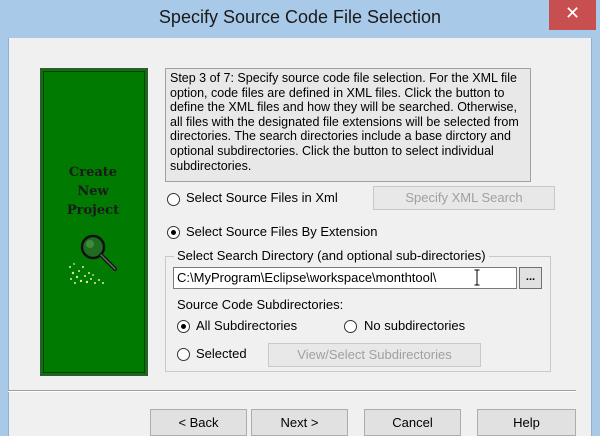 Image resolution: width=600 pixels, height=436 pixels. Describe the element at coordinates (477, 277) in the screenshot. I see `text-cursor-icon` at that location.